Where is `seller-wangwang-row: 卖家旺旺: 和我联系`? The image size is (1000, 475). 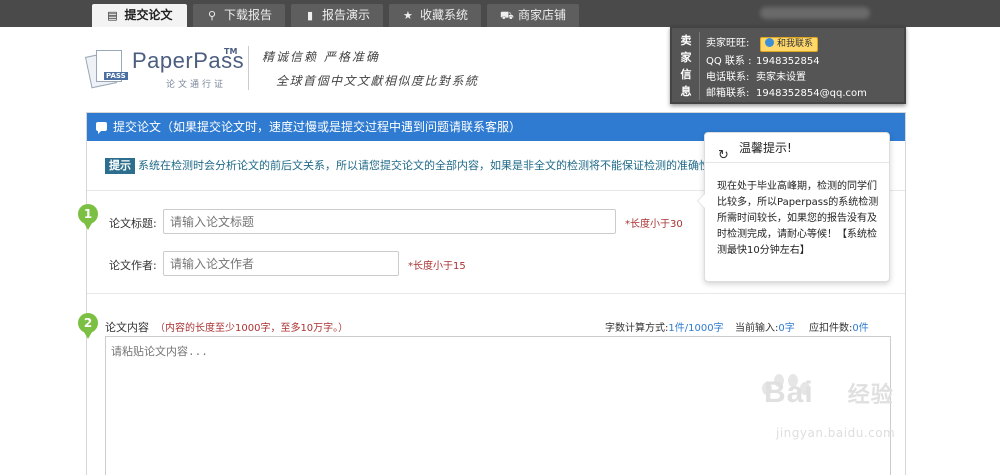 seller-wangwang-row: 卖家旺旺: 和我联系 is located at coordinates (762, 43).